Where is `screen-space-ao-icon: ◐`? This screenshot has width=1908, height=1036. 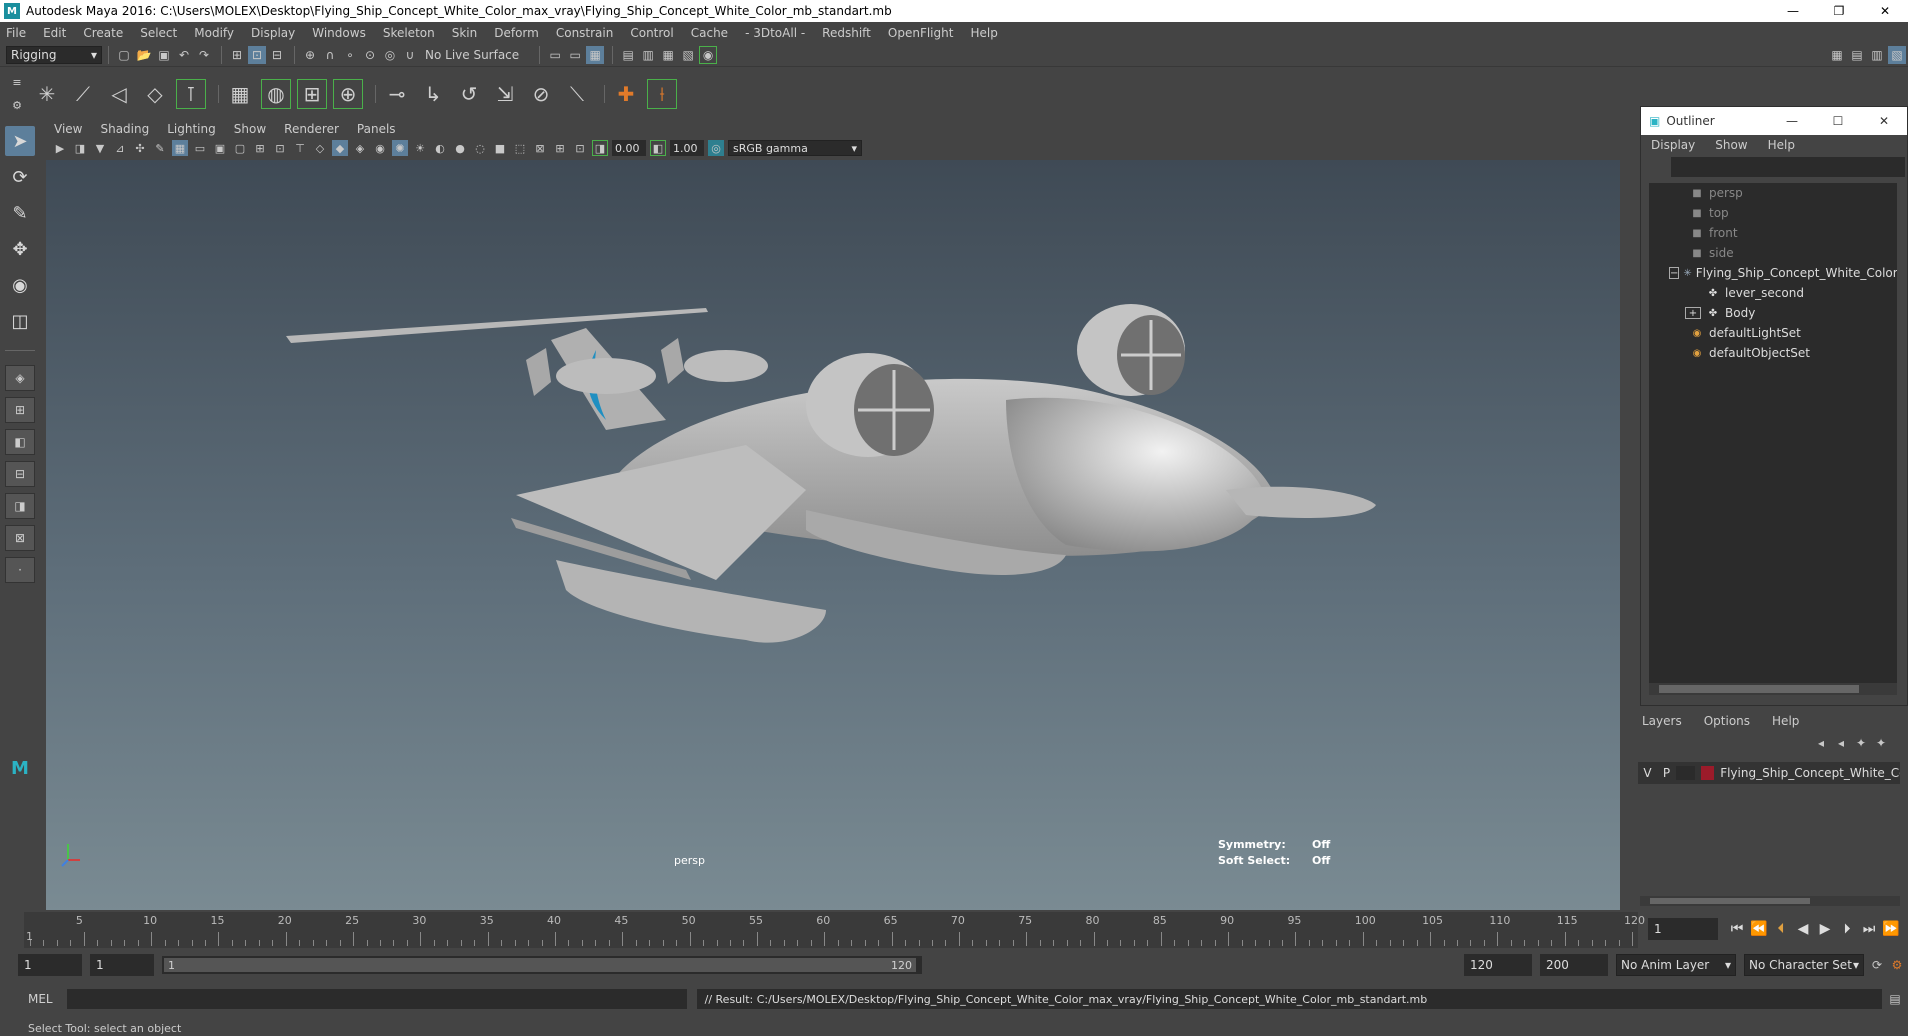 screen-space-ao-icon: ◐ is located at coordinates (440, 148).